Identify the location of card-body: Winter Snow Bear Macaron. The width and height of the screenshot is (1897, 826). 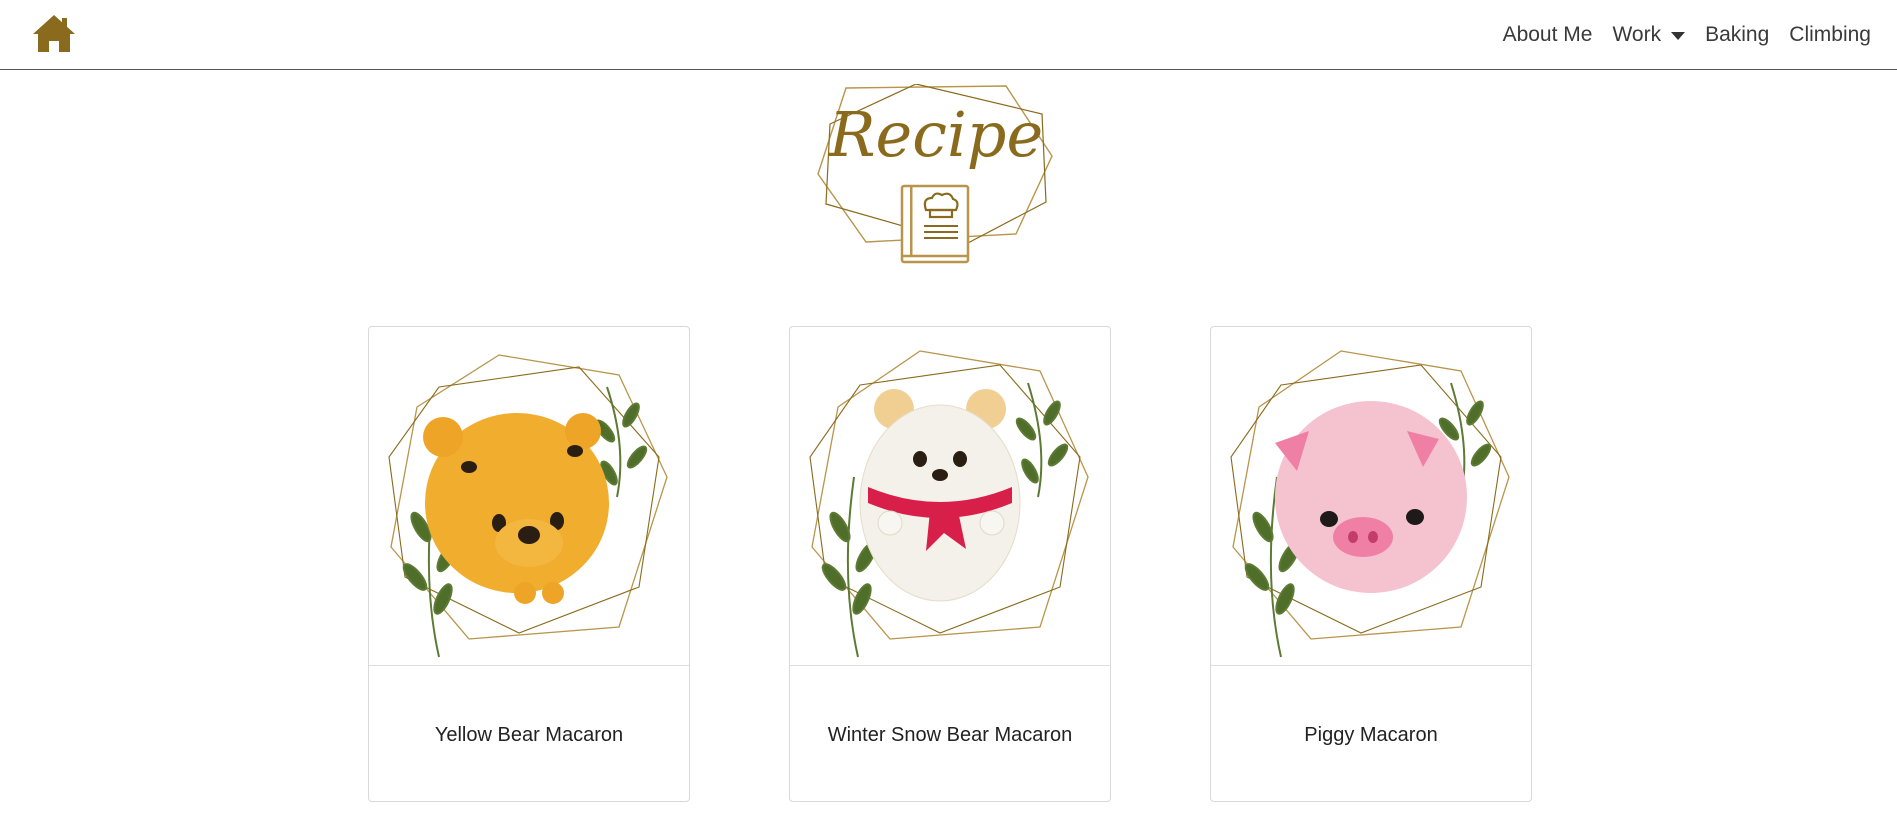
(950, 734).